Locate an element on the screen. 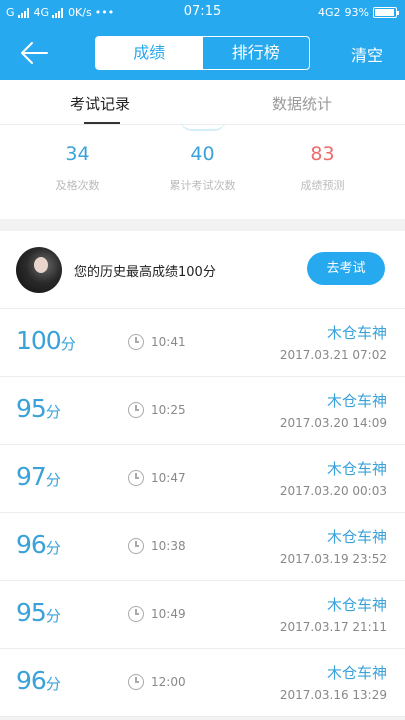 Image resolution: width=405 pixels, height=720 pixels. score-value: 97 is located at coordinates (31, 476).